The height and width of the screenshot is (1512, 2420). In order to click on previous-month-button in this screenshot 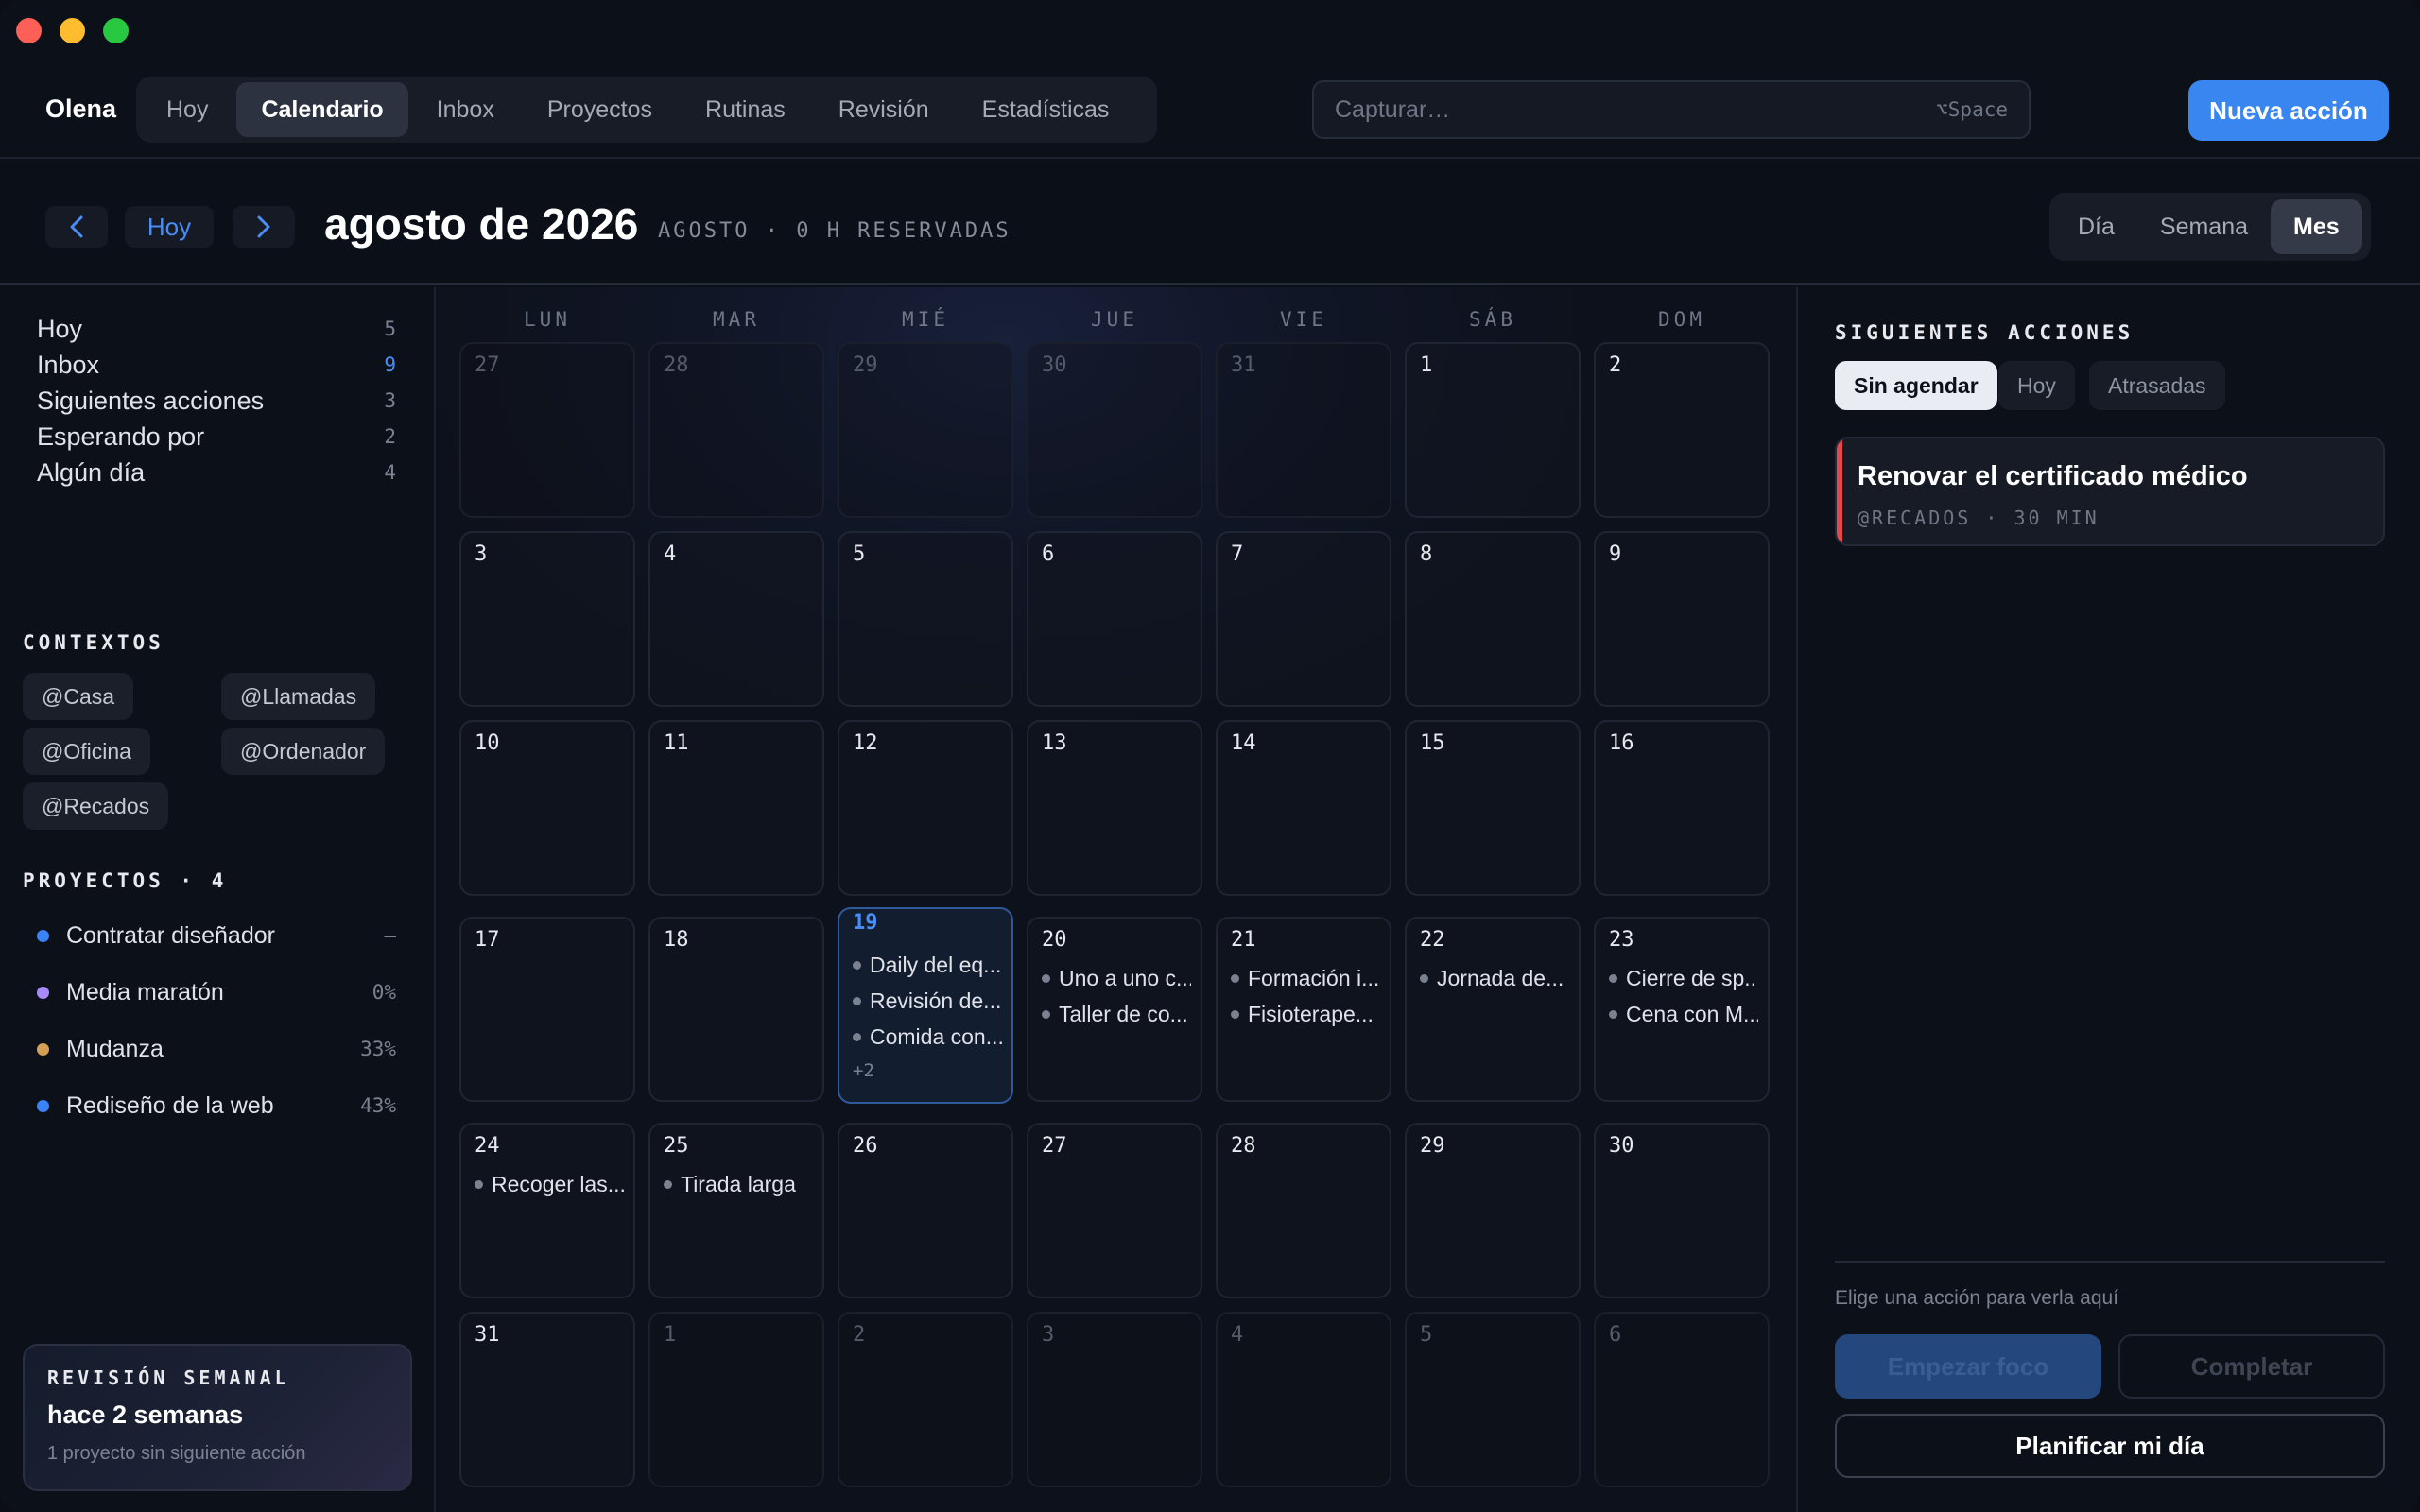, I will do `click(76, 227)`.